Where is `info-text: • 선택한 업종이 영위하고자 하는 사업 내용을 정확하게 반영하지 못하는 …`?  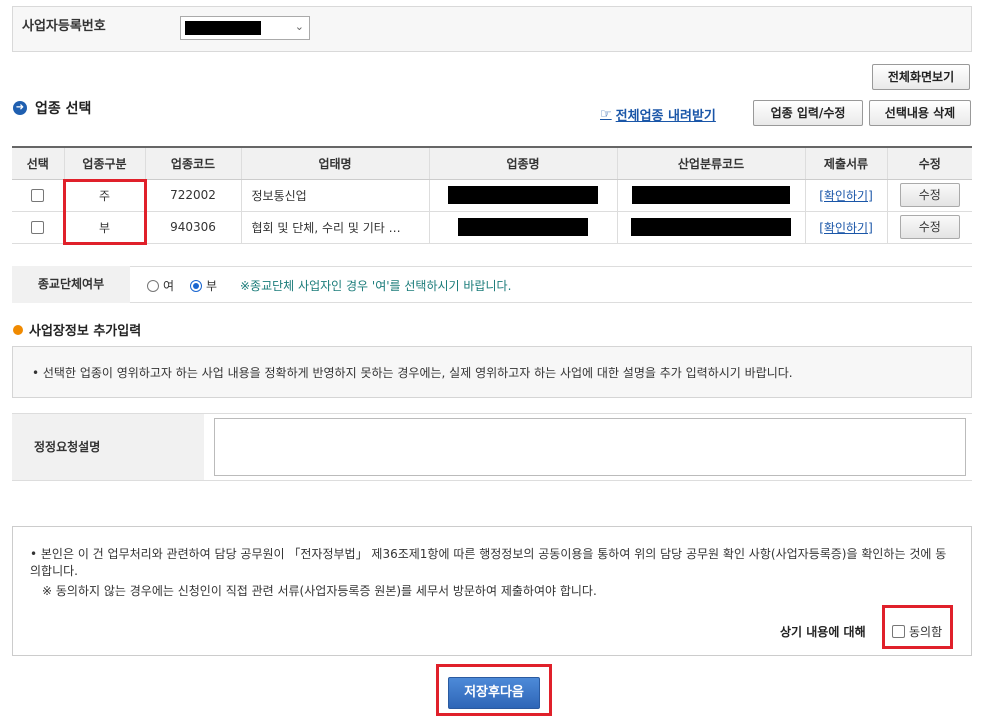 info-text: • 선택한 업종이 영위하고자 하는 사업 내용을 정확하게 반영하지 못하는 … is located at coordinates (412, 373).